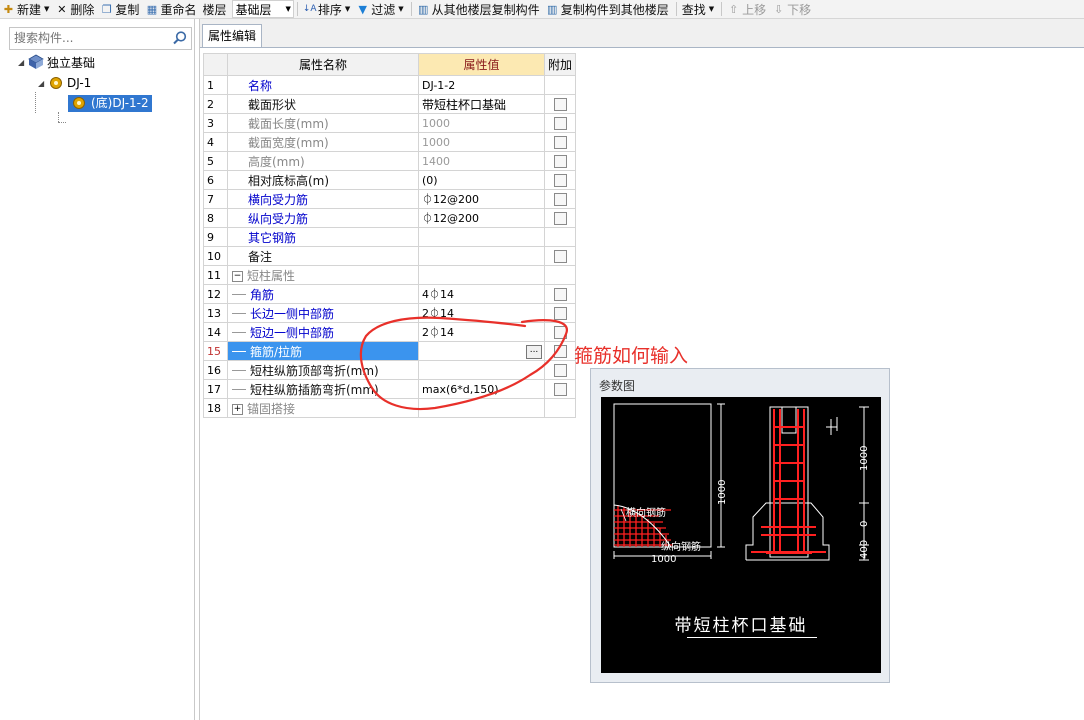  Describe the element at coordinates (214, 9) in the screenshot. I see `floor-label: 楼层` at that location.